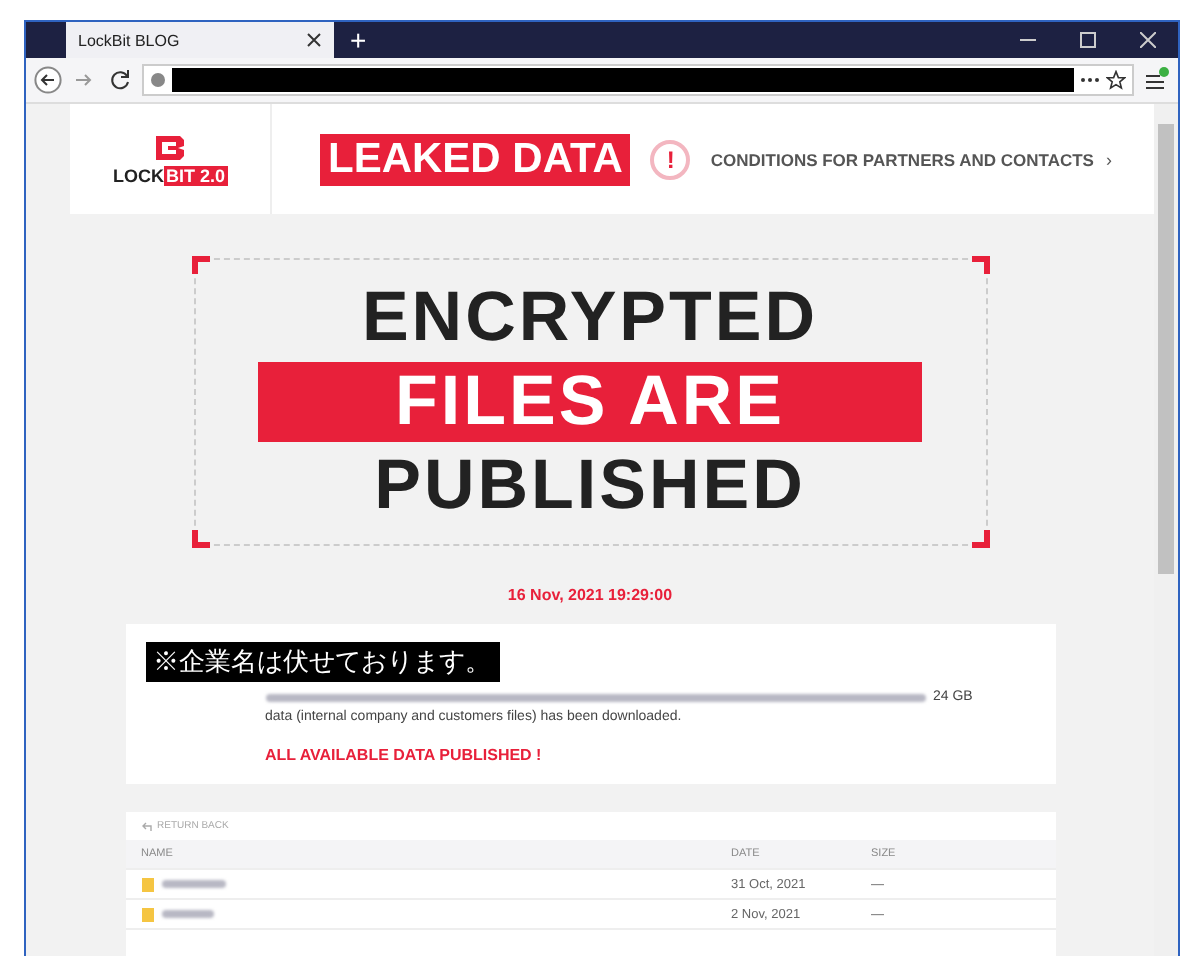 Image resolution: width=1196 pixels, height=962 pixels. Describe the element at coordinates (1116, 80) in the screenshot. I see `star-icon` at that location.